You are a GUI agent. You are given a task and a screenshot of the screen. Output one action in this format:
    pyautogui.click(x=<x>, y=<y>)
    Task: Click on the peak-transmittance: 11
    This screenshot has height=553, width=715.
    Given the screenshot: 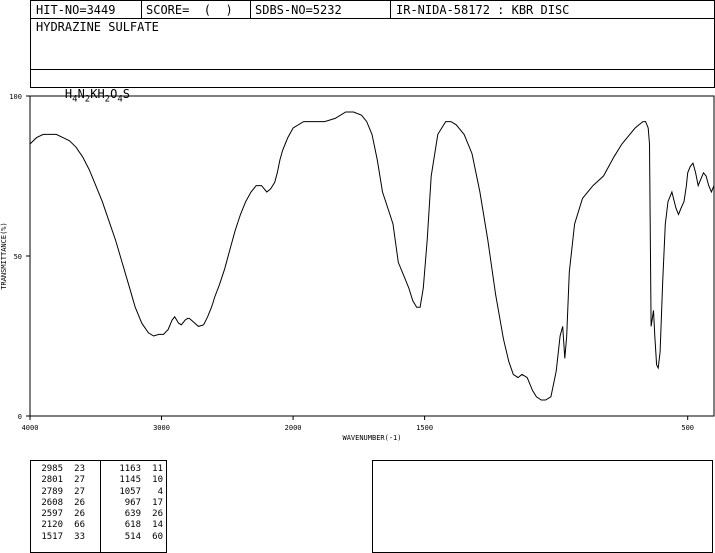 What is the action you would take?
    pyautogui.click(x=157, y=469)
    